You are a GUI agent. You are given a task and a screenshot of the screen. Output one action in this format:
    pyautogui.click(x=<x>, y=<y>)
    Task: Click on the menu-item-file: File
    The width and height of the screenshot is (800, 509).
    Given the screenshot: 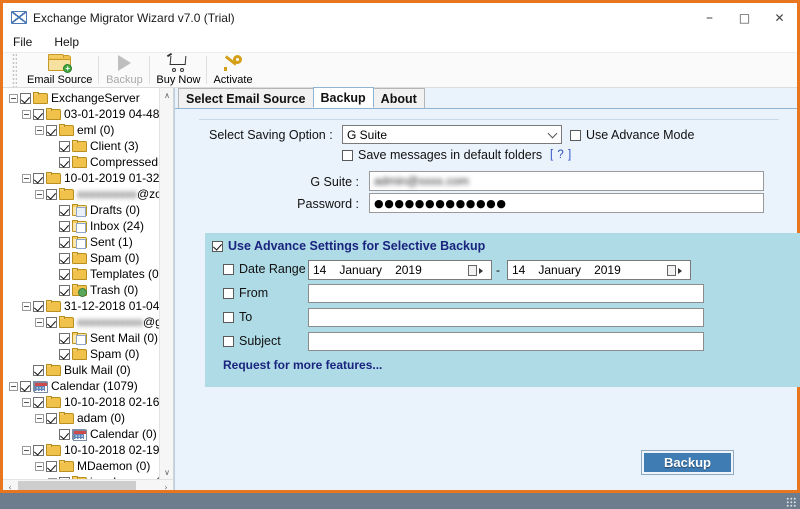 What is the action you would take?
    pyautogui.click(x=22, y=42)
    